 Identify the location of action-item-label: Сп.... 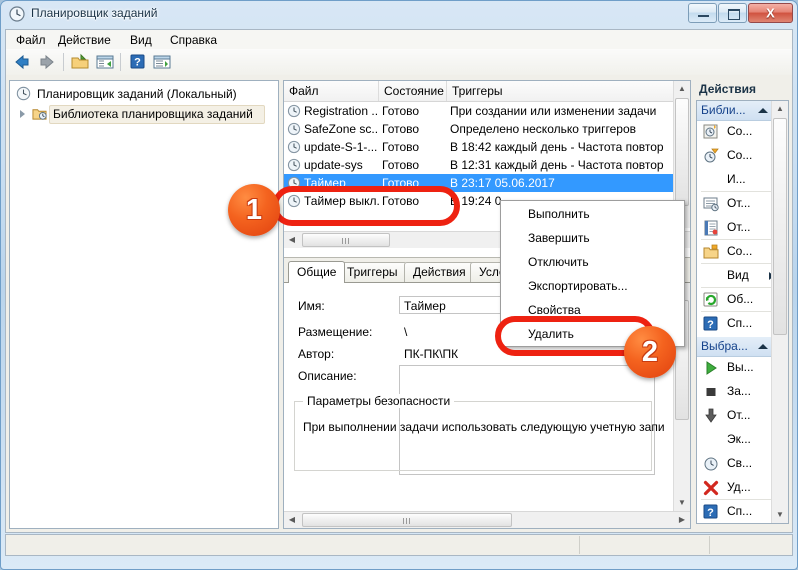
(740, 511).